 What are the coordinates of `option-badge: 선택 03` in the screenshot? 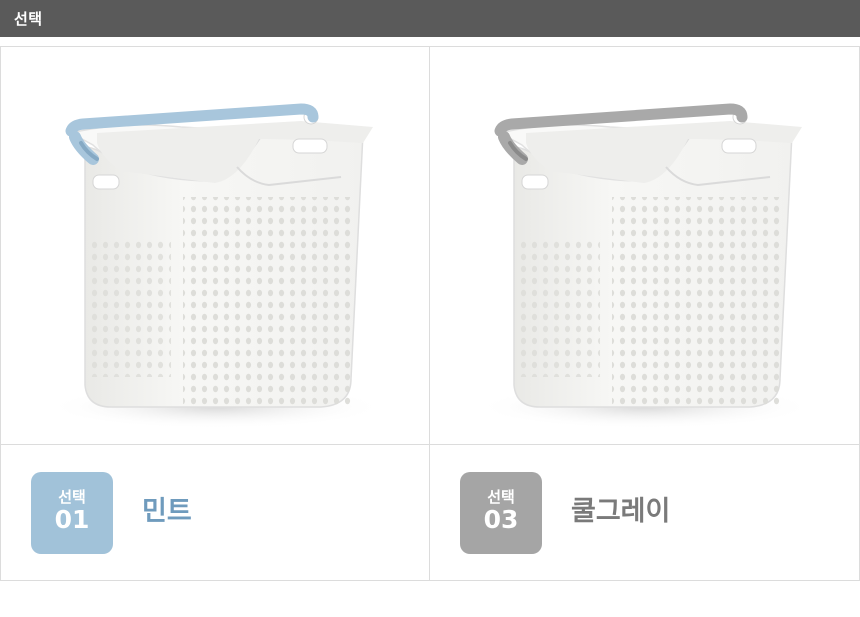 It's located at (501, 513).